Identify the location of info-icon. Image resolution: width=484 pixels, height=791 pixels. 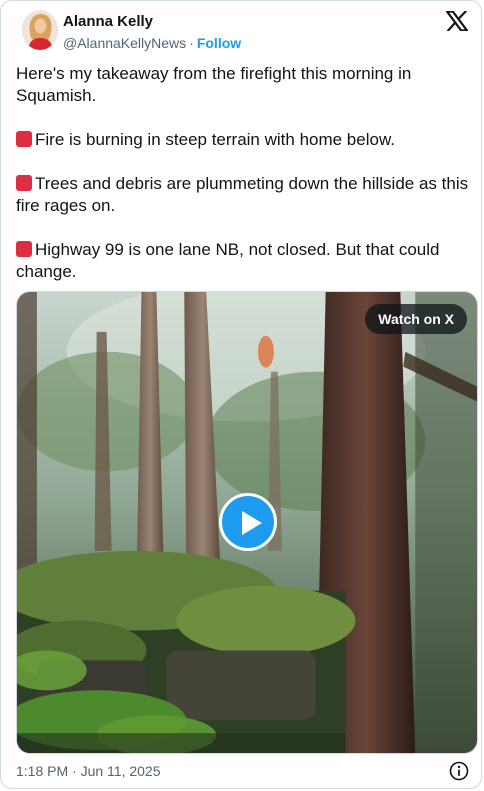
(459, 771).